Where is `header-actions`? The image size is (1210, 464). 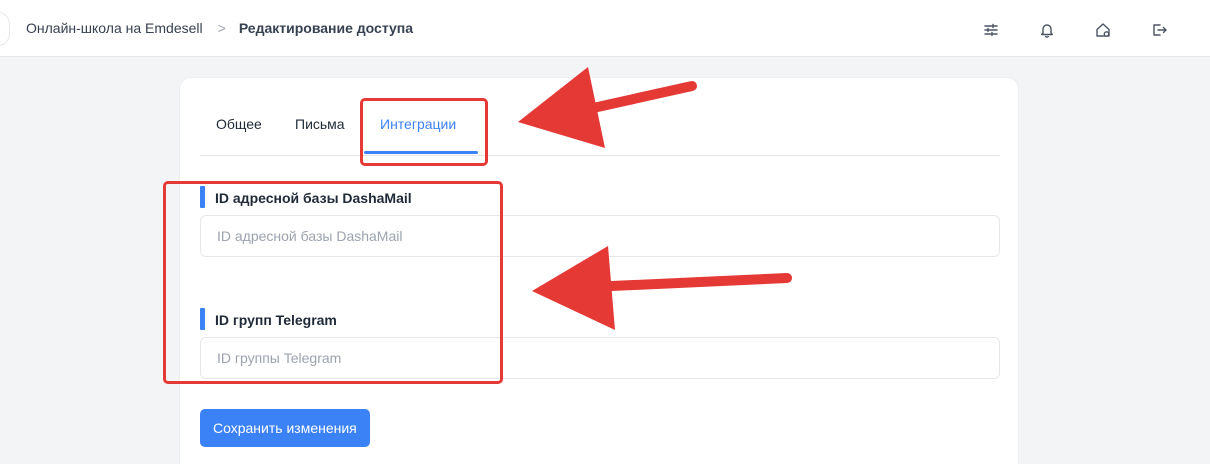
header-actions is located at coordinates (1094, 30).